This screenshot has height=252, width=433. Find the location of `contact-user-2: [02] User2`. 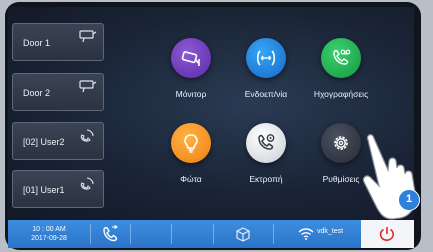

contact-user-2: [02] User2 is located at coordinates (58, 141).